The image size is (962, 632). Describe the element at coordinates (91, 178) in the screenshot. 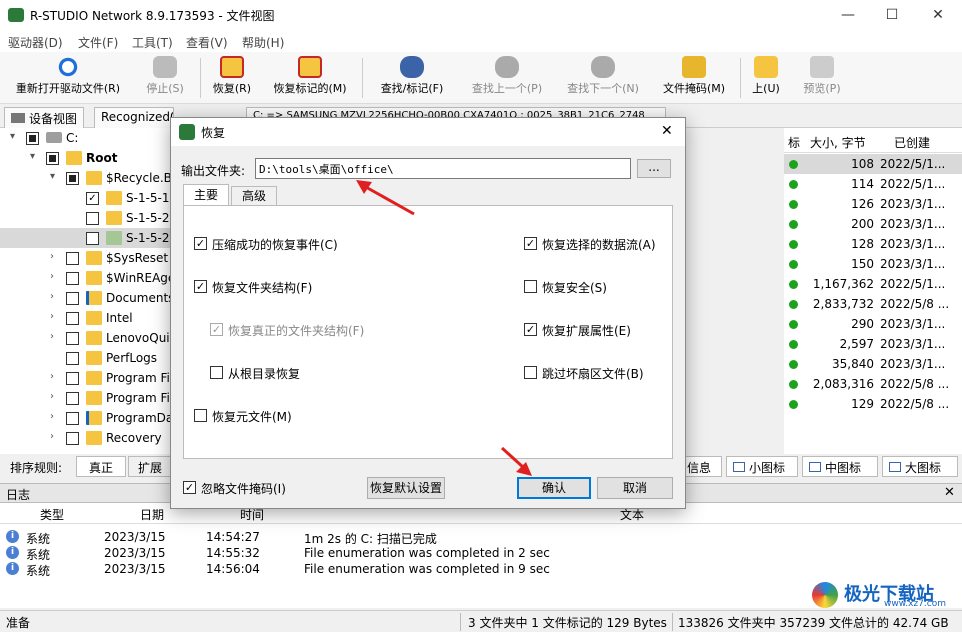

I see `tree-item: ▾ $Recycle.Bin` at that location.